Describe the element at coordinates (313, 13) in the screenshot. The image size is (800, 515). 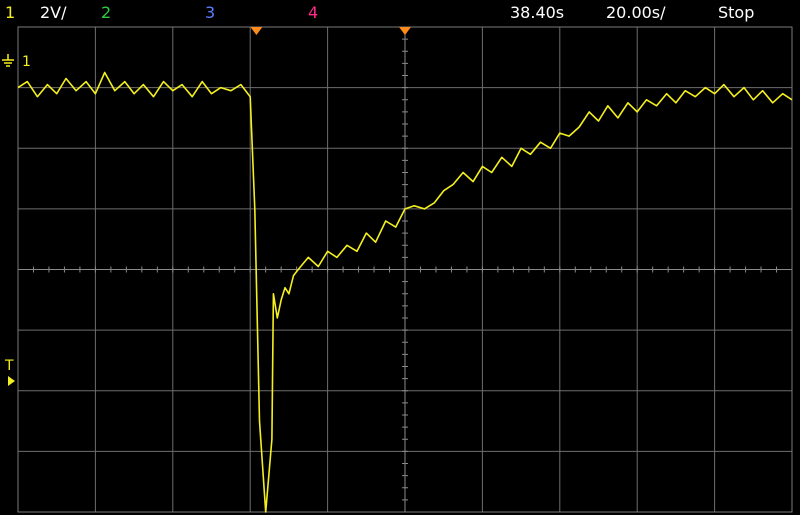
I see `channel4-indicator: 4` at that location.